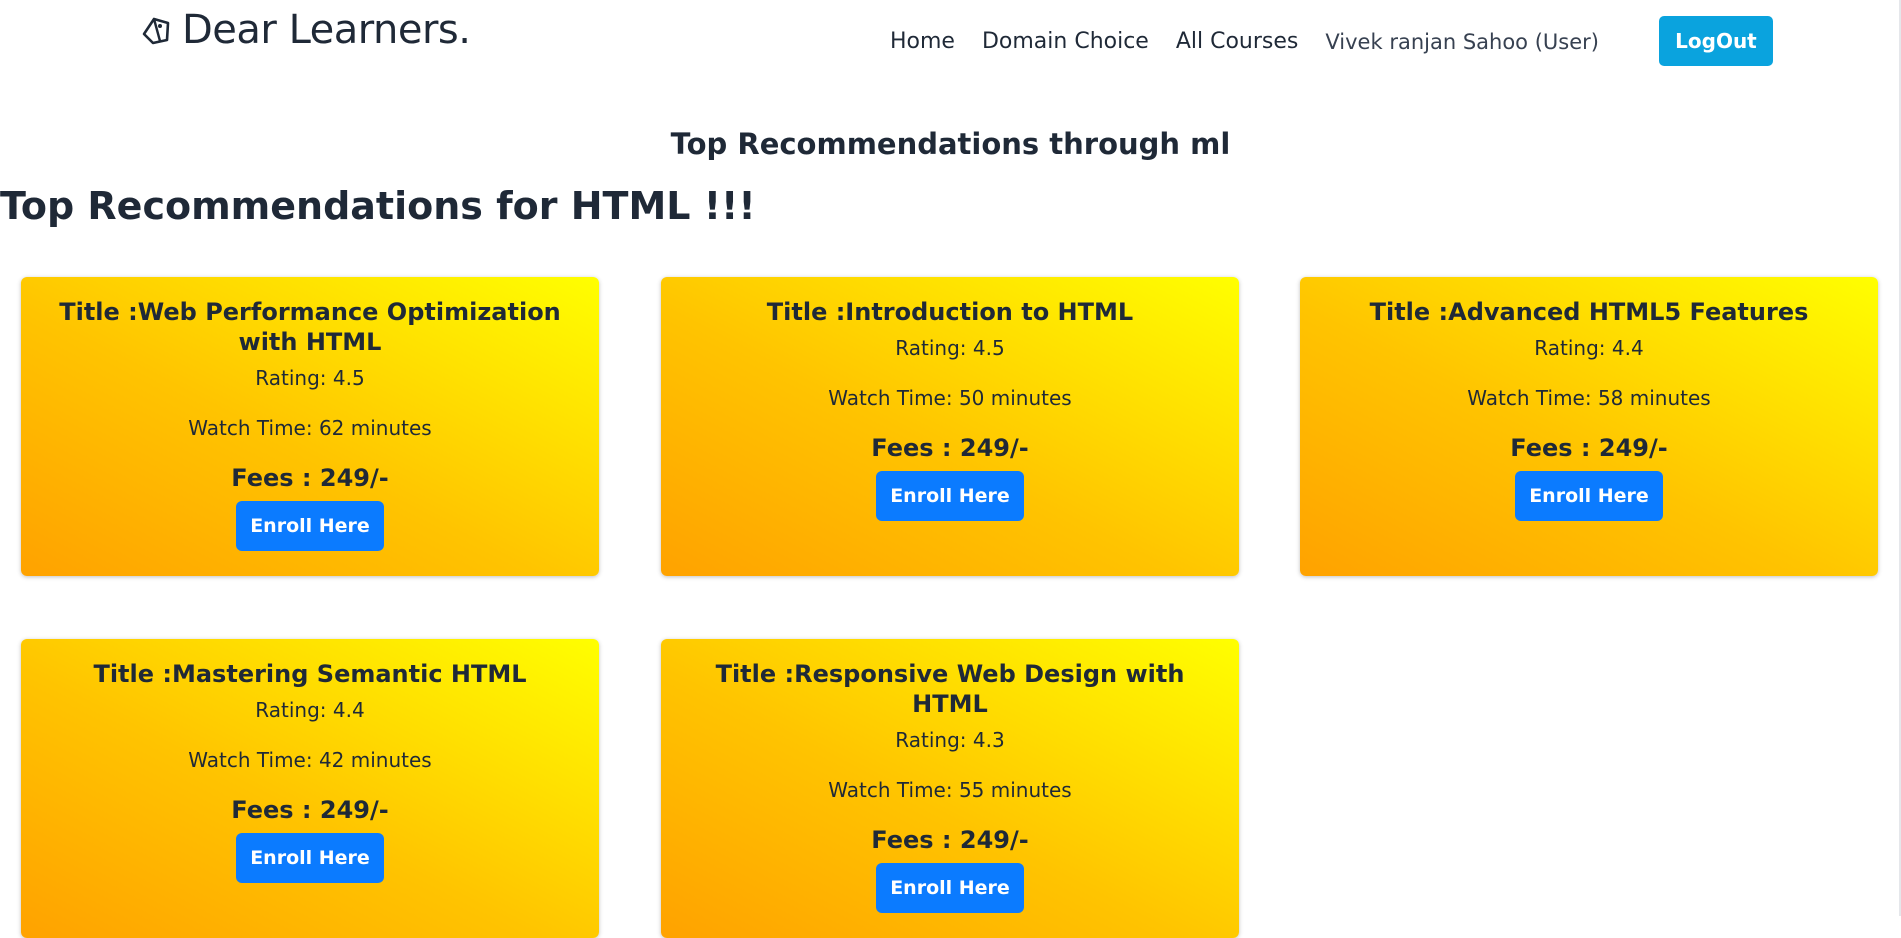 The image size is (1901, 938). I want to click on course-title: Title :Advanced HTML5 Features, so click(1589, 312).